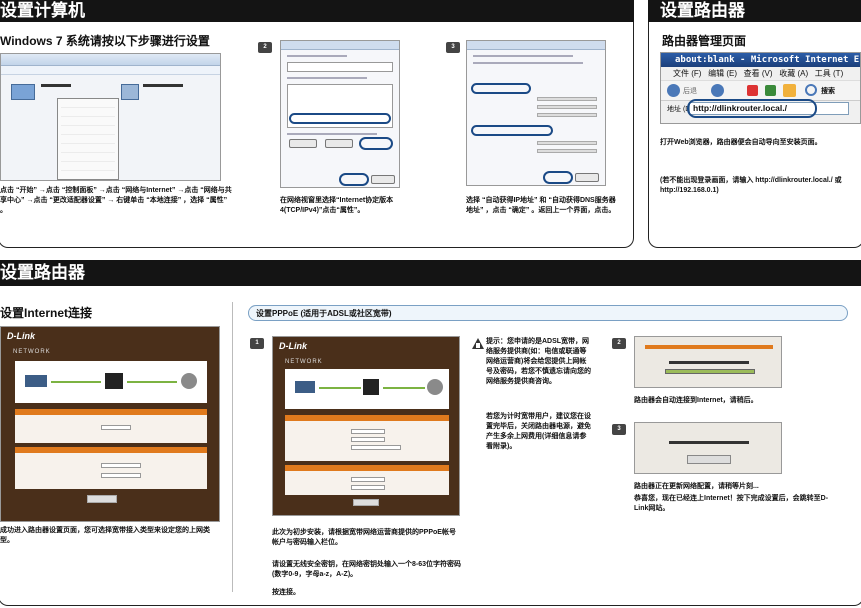 This screenshot has width=861, height=608. What do you see at coordinates (828, 91) in the screenshot?
I see `search-label: 搜索` at bounding box center [828, 91].